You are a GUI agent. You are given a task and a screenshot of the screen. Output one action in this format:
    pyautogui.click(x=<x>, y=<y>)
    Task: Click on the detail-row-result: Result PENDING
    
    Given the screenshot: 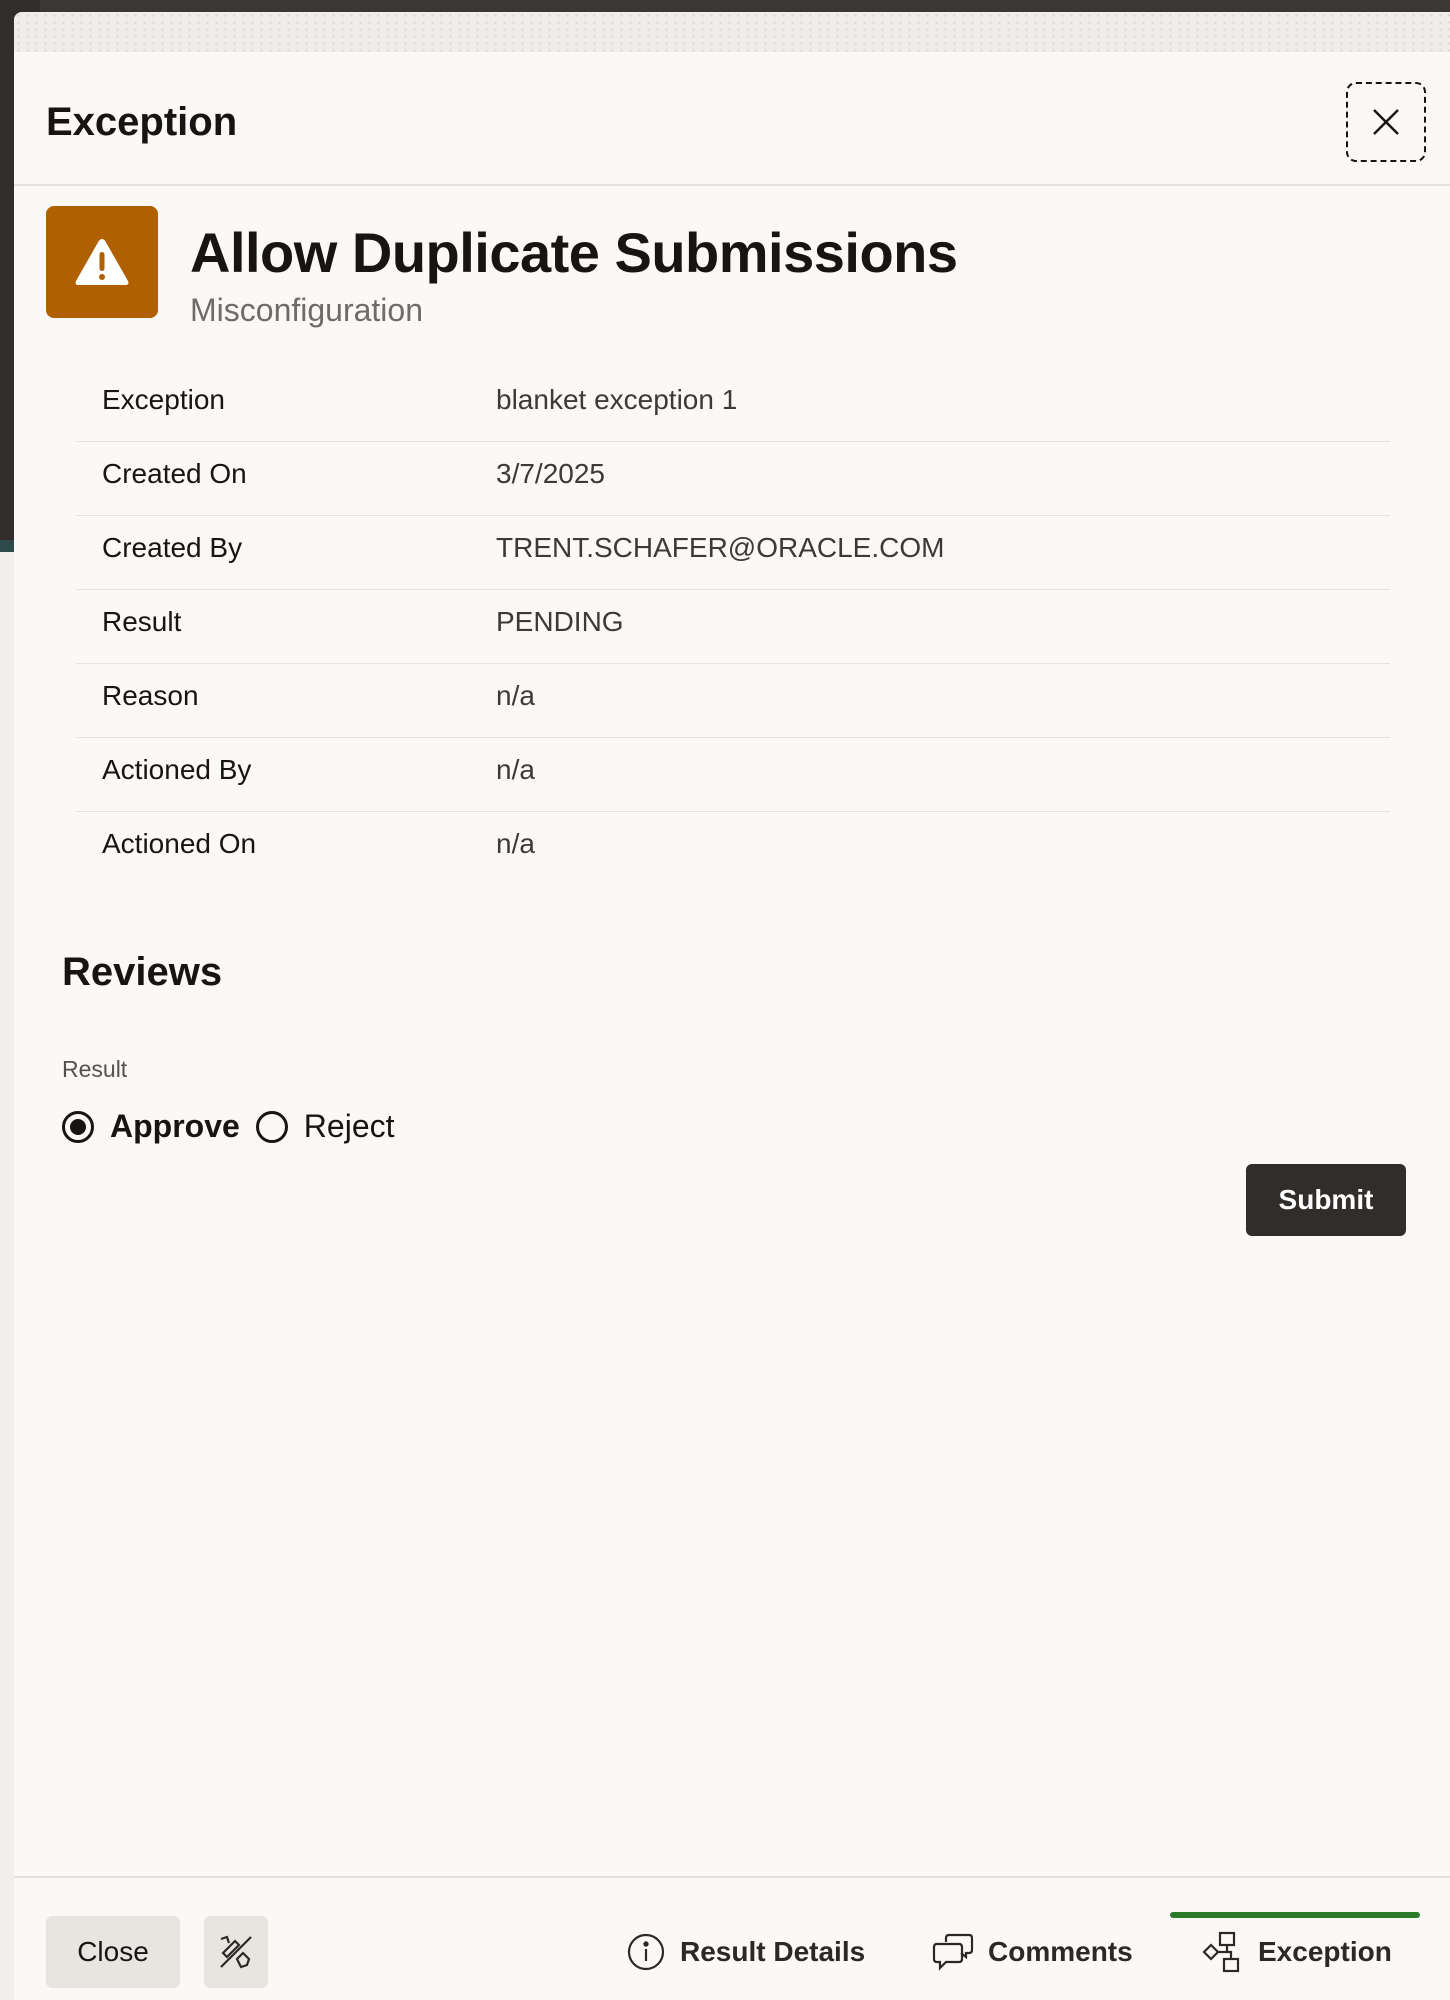 What is the action you would take?
    pyautogui.click(x=733, y=627)
    